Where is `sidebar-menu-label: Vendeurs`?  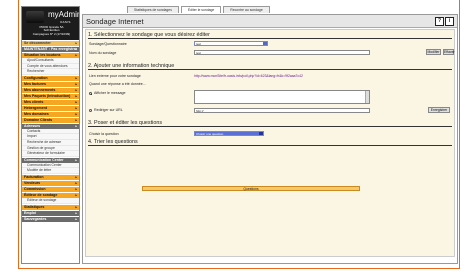
sidebar-menu-label: Vendeurs is located at coordinates (32, 182).